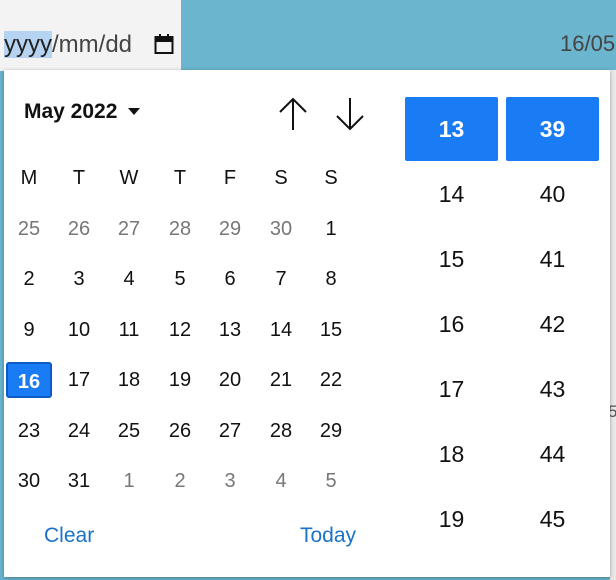  Describe the element at coordinates (69, 536) in the screenshot. I see `clear-button: Clear` at that location.